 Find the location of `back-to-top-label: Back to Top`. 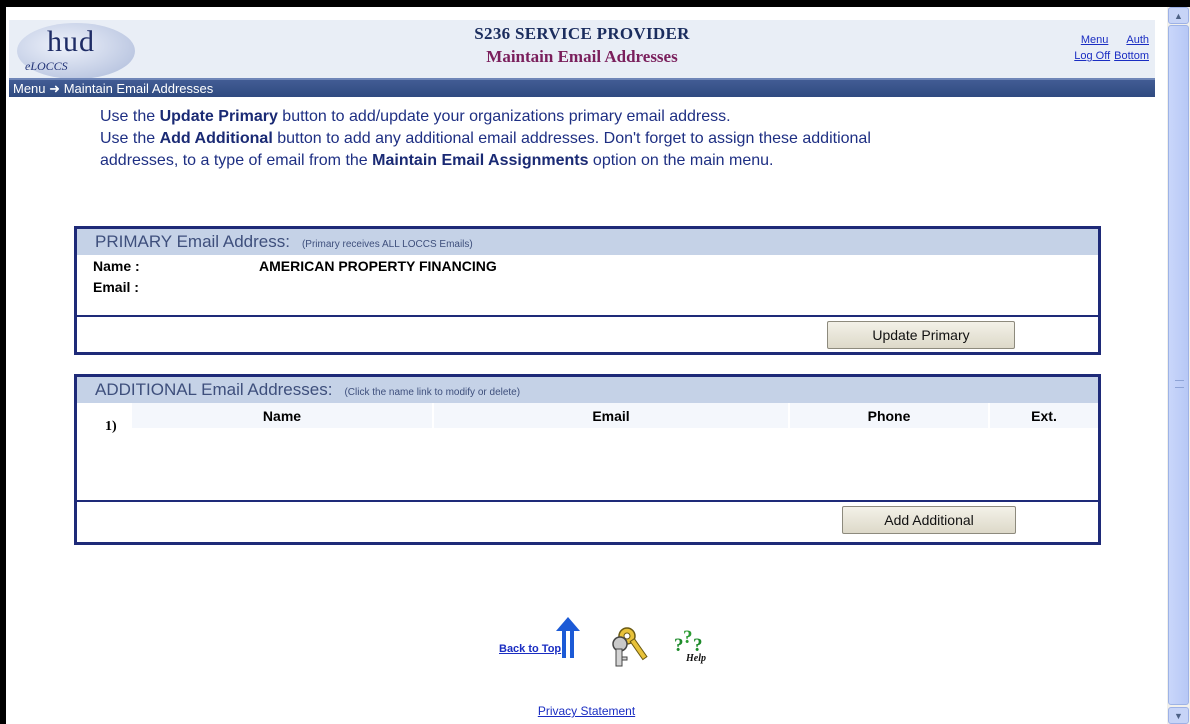

back-to-top-label: Back to Top is located at coordinates (530, 649).